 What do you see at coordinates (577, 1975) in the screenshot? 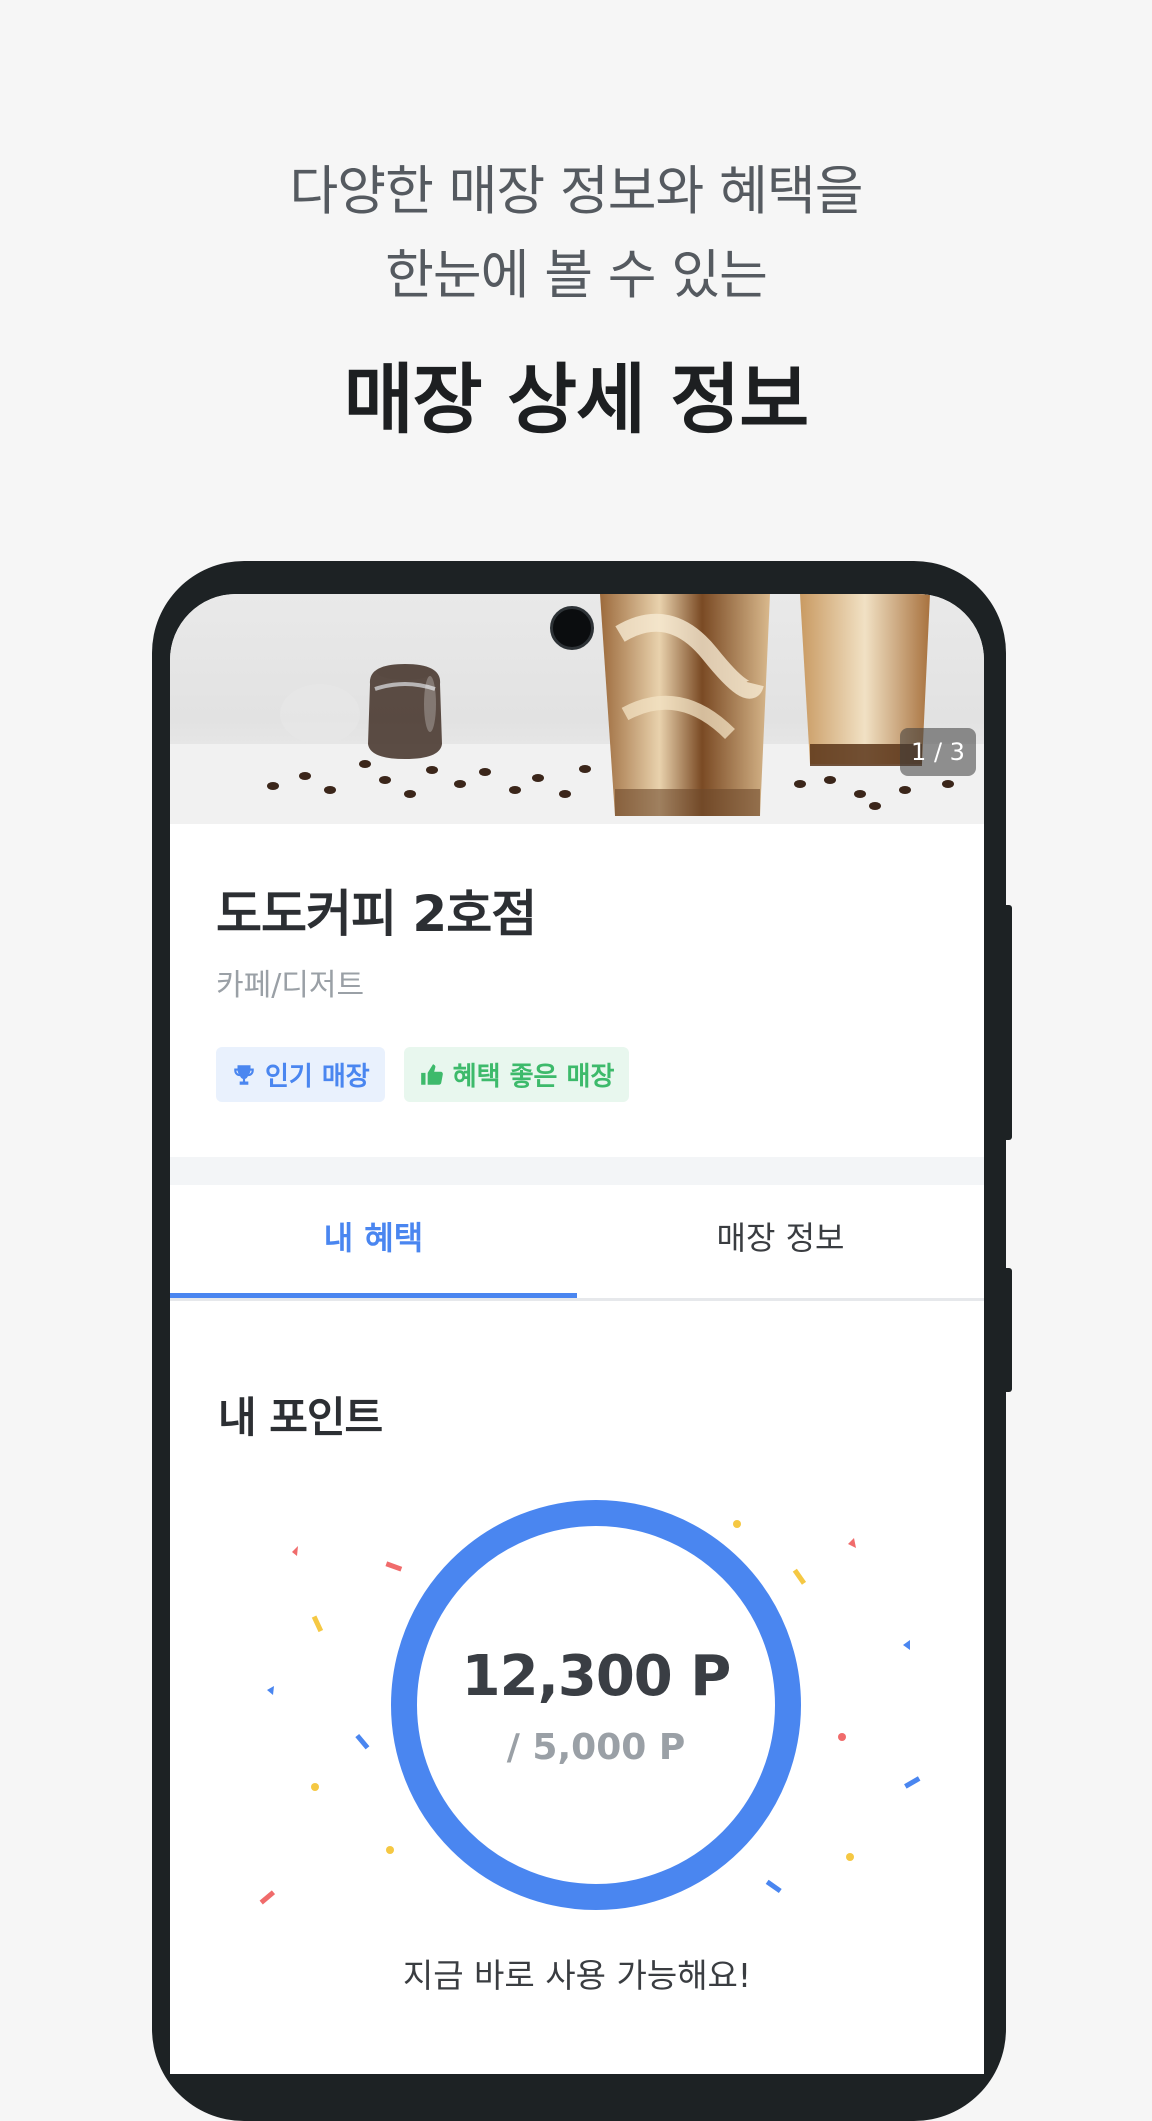
I see `points-availability-text: 지금 바로 사용 가능해요!` at bounding box center [577, 1975].